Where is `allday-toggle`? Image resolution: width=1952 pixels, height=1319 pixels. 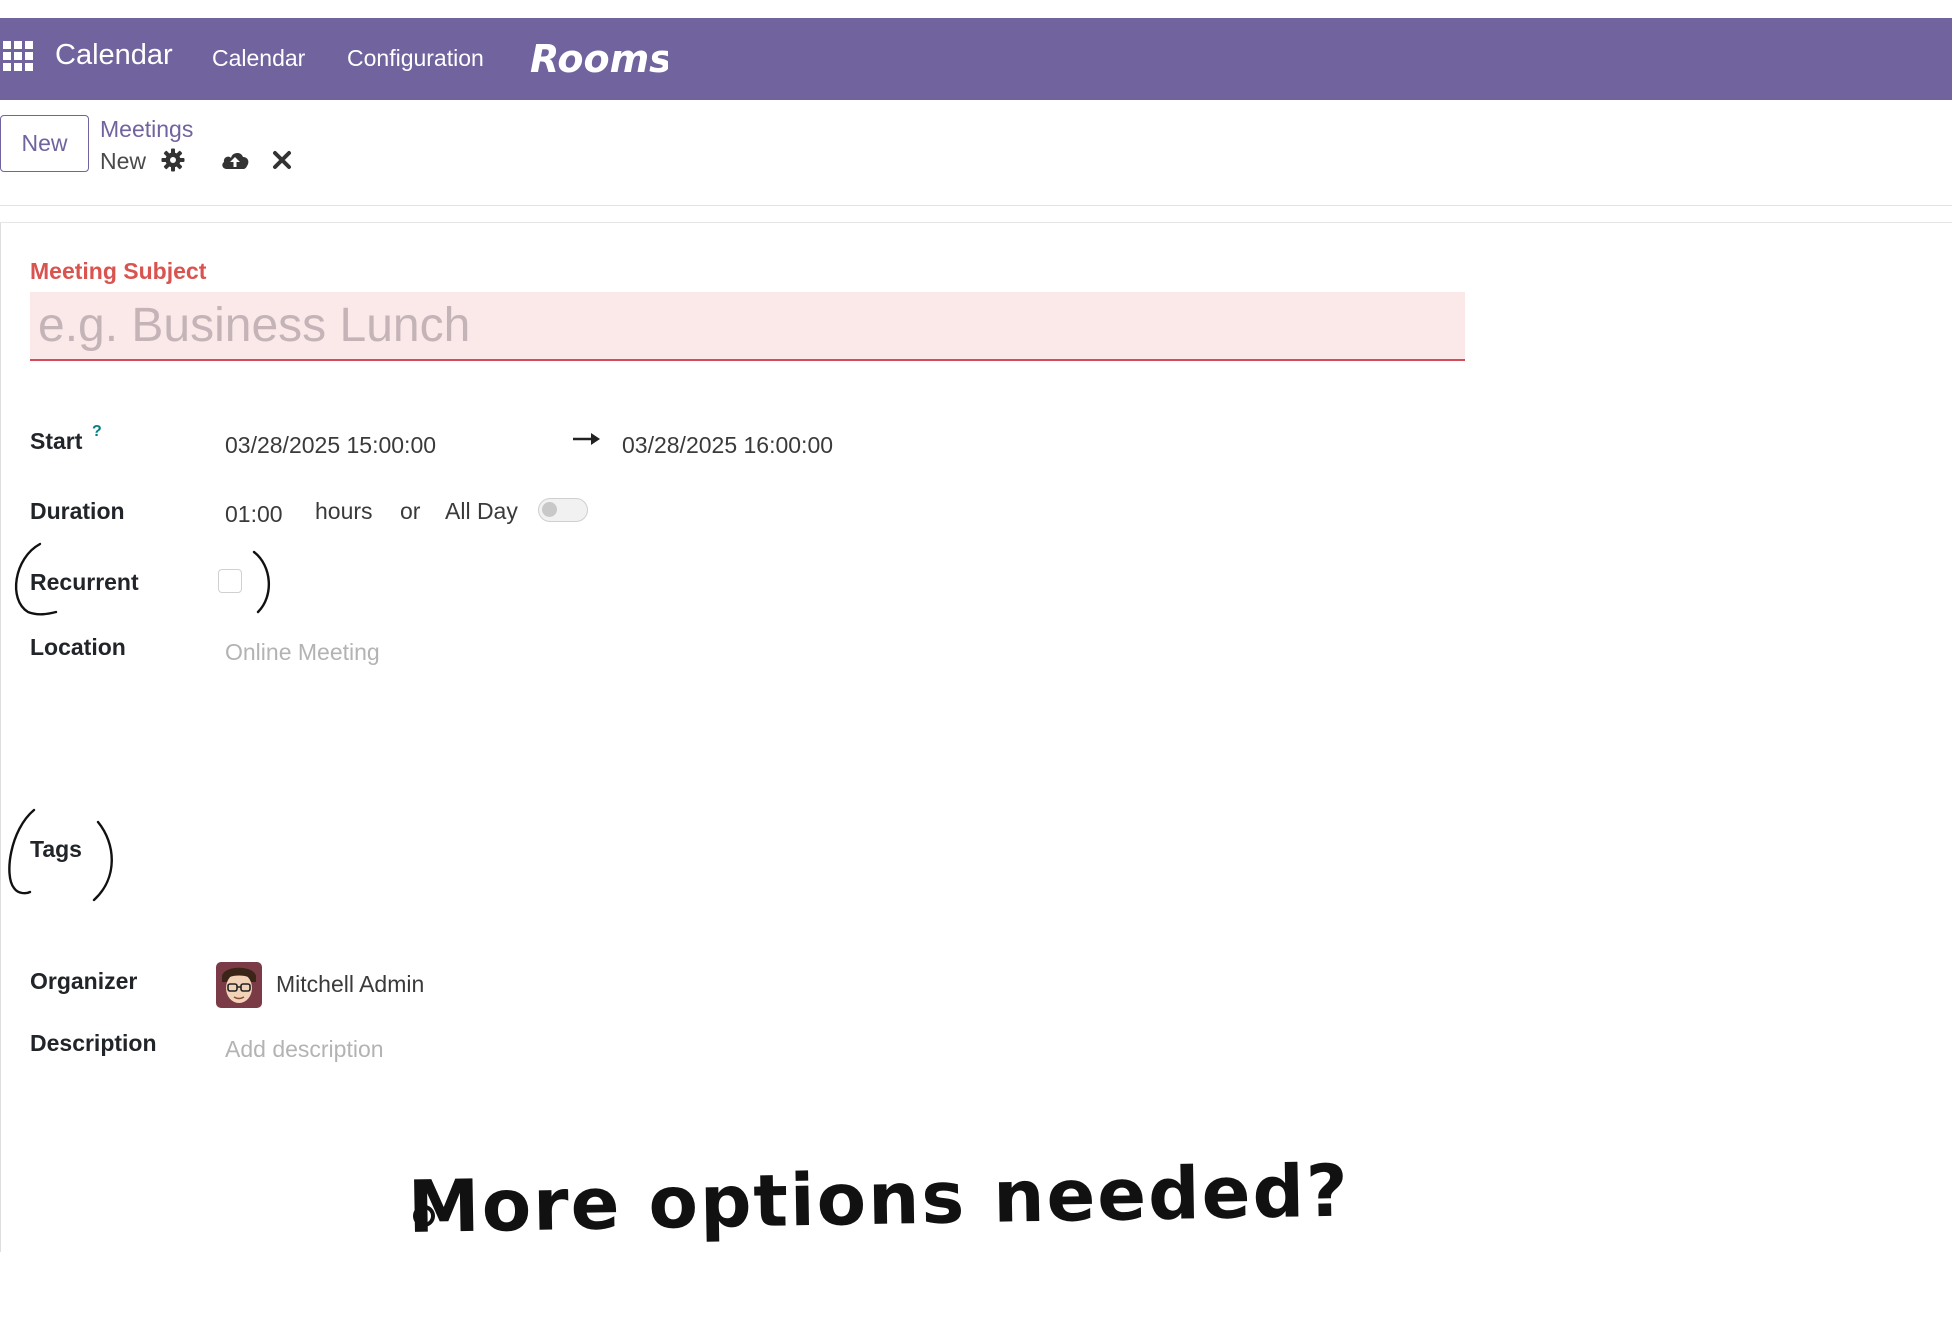 allday-toggle is located at coordinates (563, 510).